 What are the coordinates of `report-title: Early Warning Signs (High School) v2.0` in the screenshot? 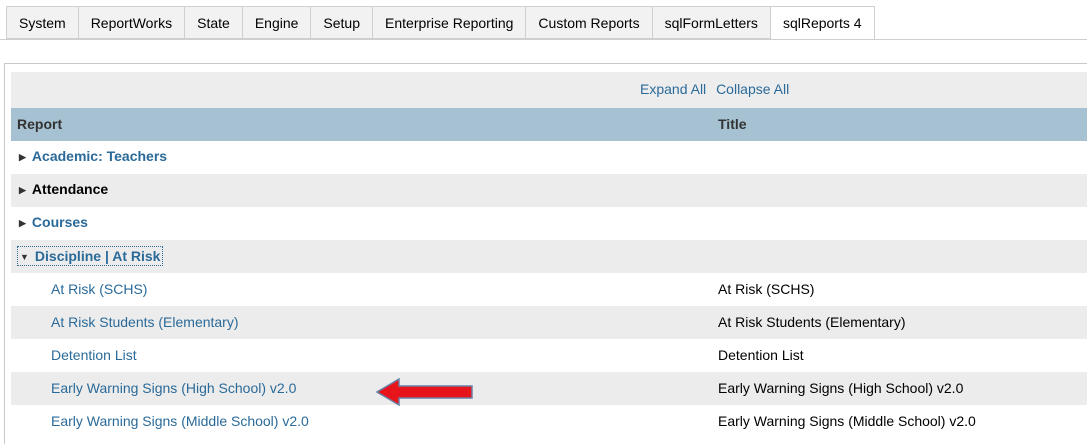 It's located at (841, 388).